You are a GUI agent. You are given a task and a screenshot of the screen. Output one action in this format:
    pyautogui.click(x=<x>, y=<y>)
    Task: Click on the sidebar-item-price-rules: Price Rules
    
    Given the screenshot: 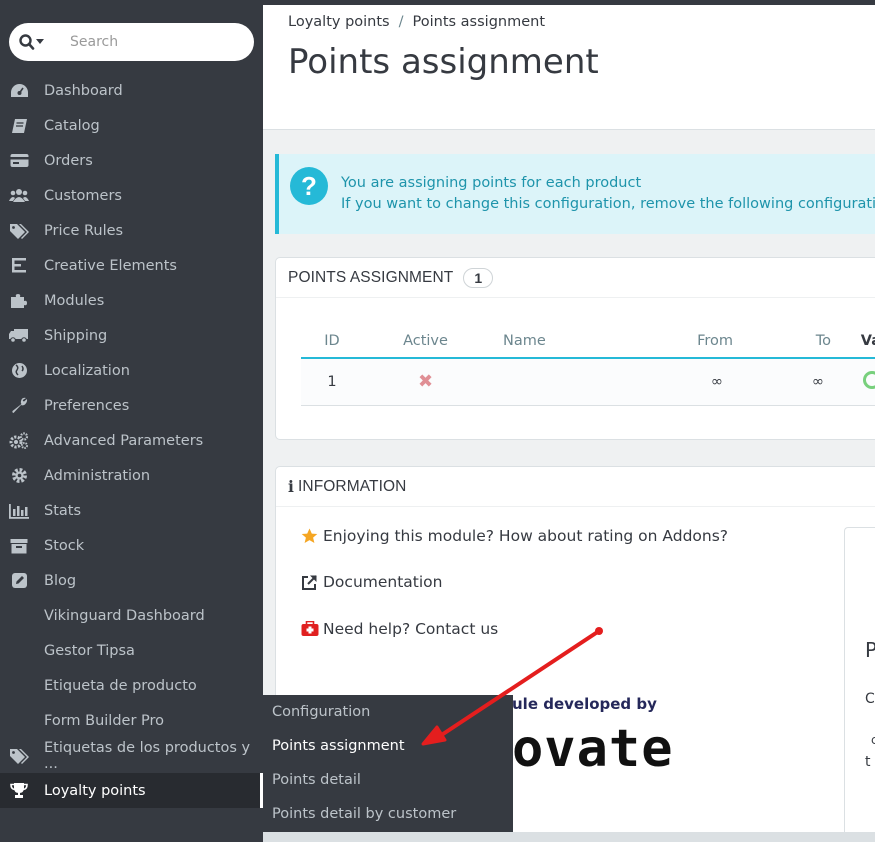 What is the action you would take?
    pyautogui.click(x=131, y=230)
    